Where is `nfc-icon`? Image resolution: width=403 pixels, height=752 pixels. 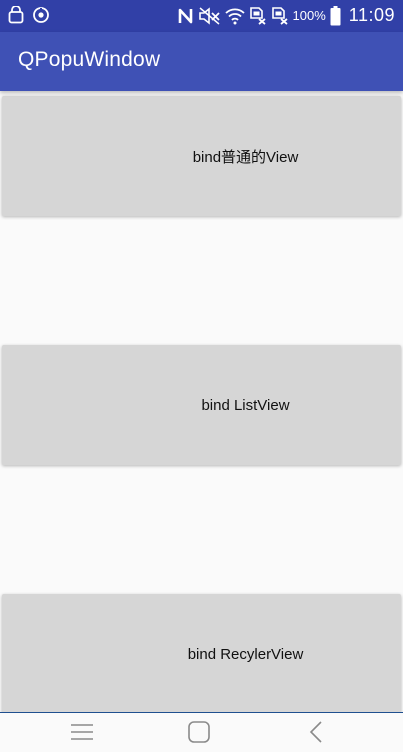
nfc-icon is located at coordinates (186, 16).